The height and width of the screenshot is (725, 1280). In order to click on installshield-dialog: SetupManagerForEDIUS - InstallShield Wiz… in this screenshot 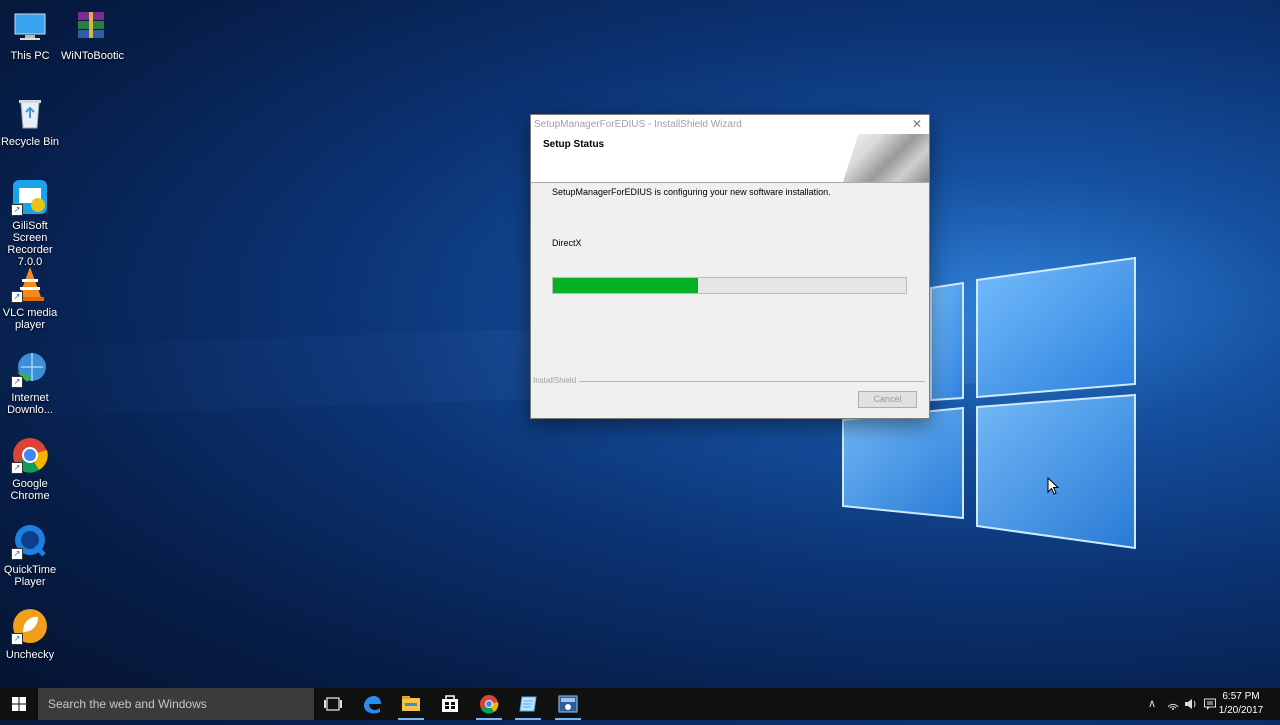, I will do `click(730, 266)`.